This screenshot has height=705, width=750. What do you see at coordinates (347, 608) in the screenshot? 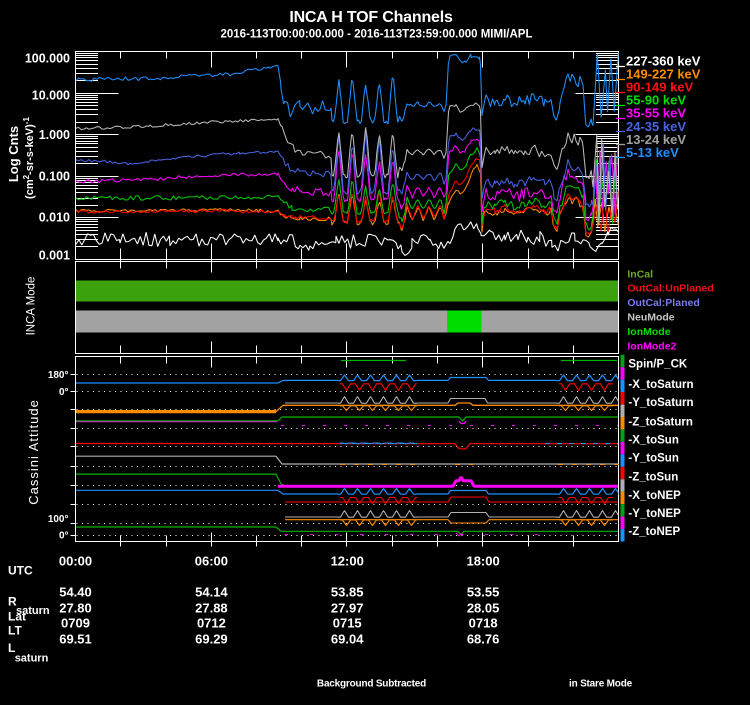
I see `svg-text: 27.97` at bounding box center [347, 608].